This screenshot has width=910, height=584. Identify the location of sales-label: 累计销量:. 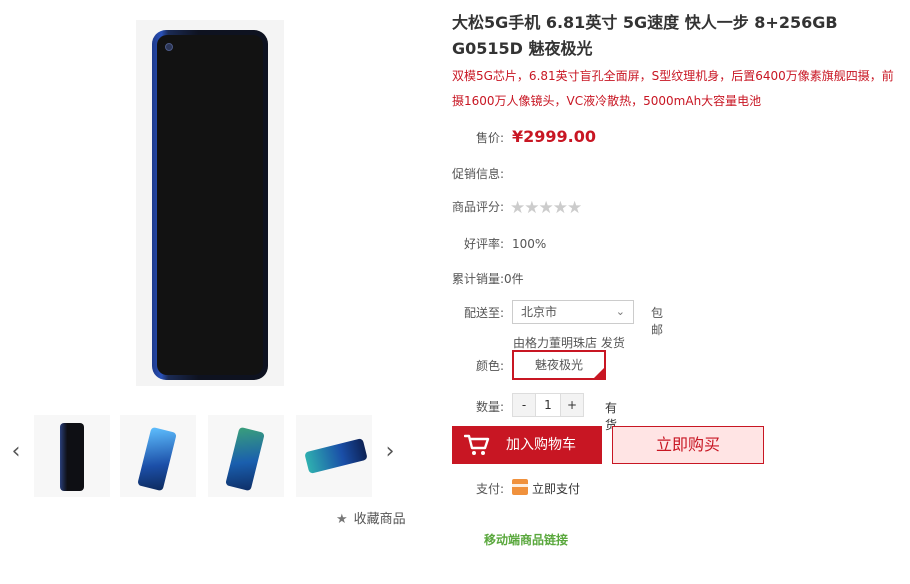
(478, 279).